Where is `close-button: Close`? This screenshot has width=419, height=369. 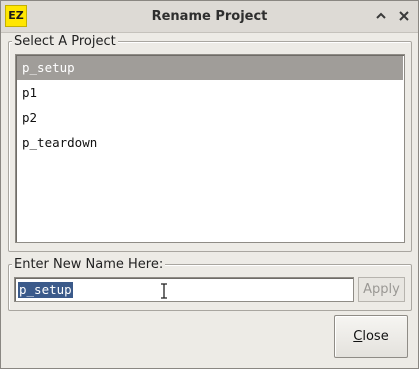 close-button: Close is located at coordinates (371, 336).